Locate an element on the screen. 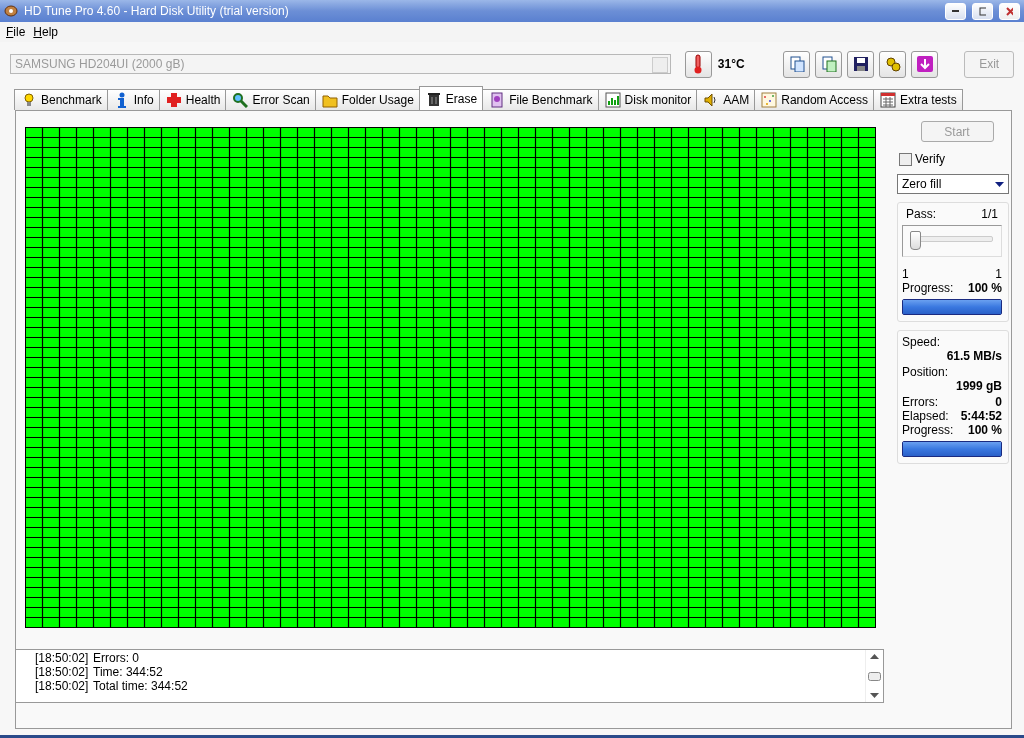  log-message: Errors: 0 is located at coordinates (116, 658).